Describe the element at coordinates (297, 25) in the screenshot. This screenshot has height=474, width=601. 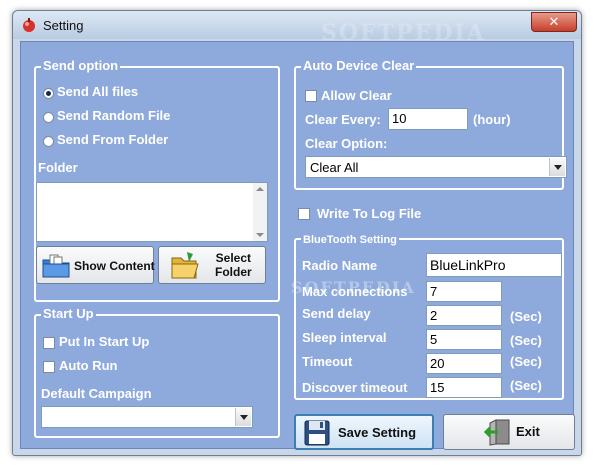
I see `title-bar: Setting ✕` at that location.